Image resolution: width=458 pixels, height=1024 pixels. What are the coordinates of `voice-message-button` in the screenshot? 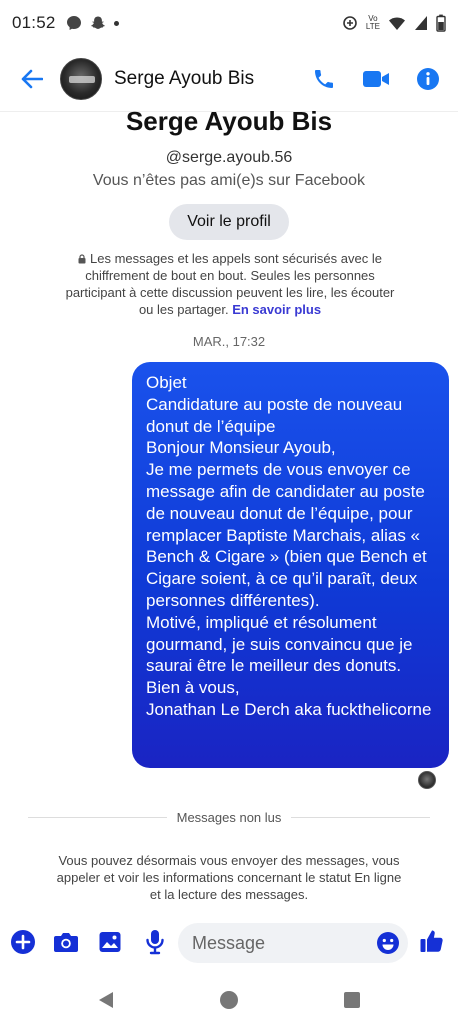 It's located at (155, 942).